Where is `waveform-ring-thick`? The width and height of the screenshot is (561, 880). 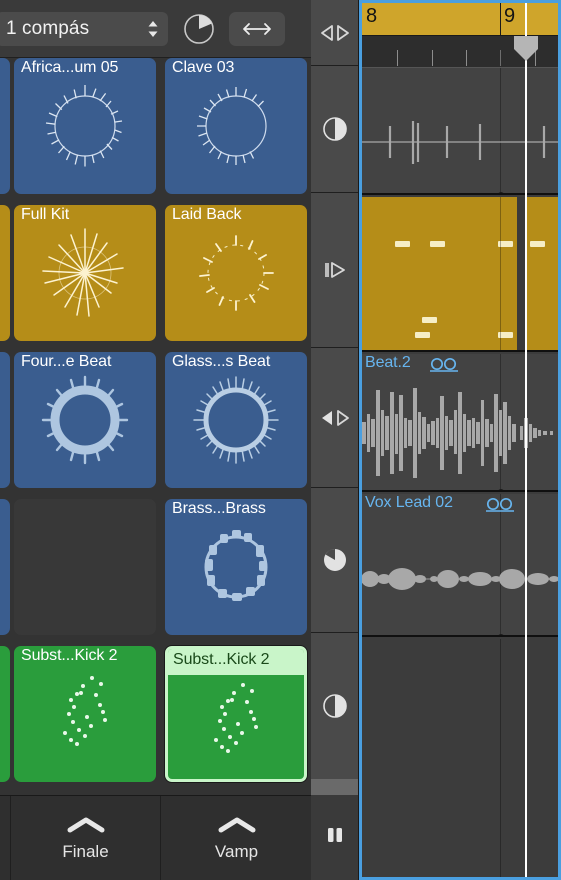
waveform-ring-thick is located at coordinates (85, 420).